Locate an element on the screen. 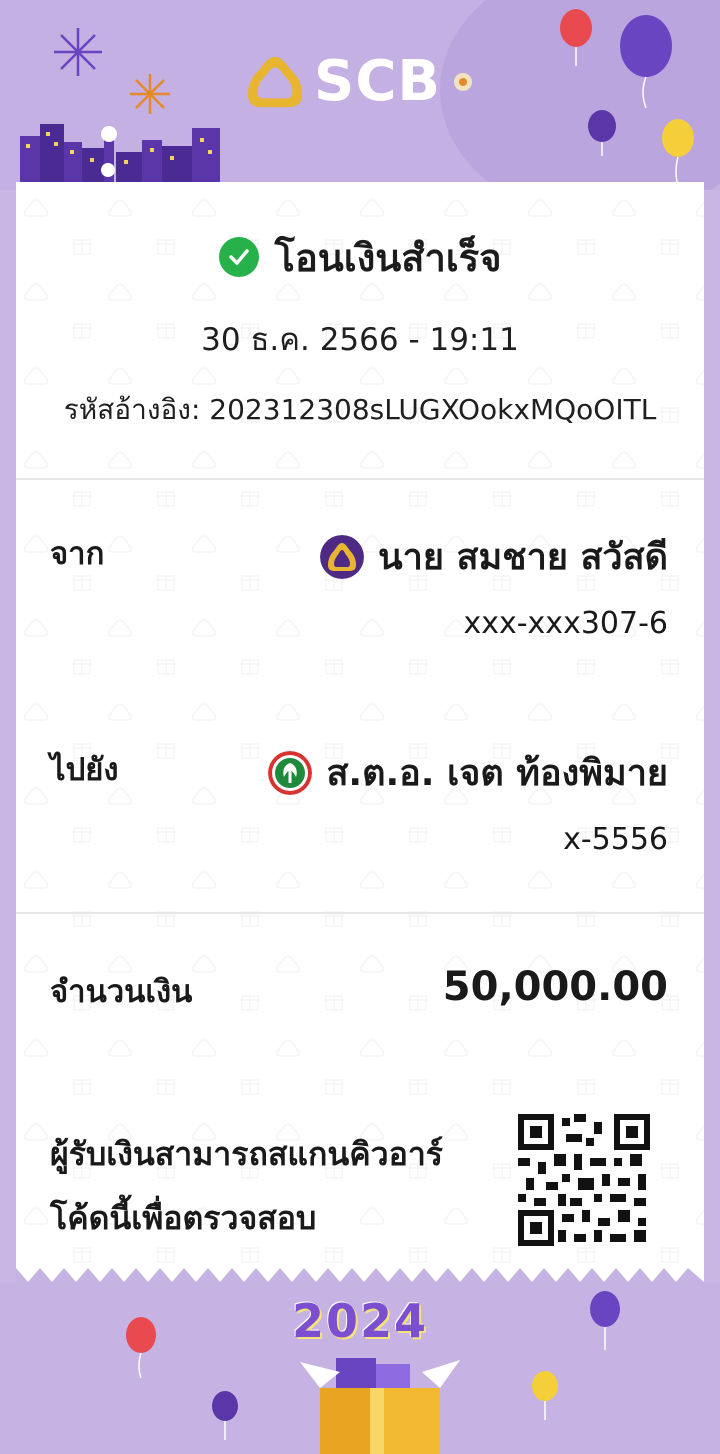 The image size is (720, 1454). transaction-datetime: 30 ธ.ค. 2566 - 19:11 is located at coordinates (360, 340).